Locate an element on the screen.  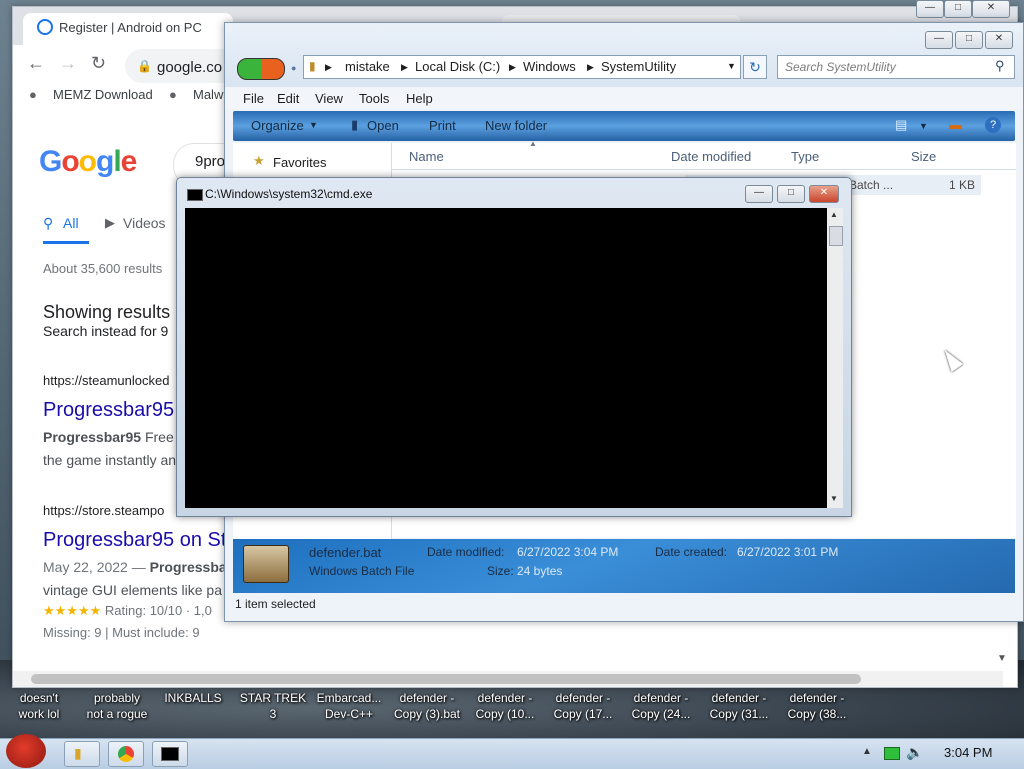
reload-icon: ↻ is located at coordinates (98, 63).